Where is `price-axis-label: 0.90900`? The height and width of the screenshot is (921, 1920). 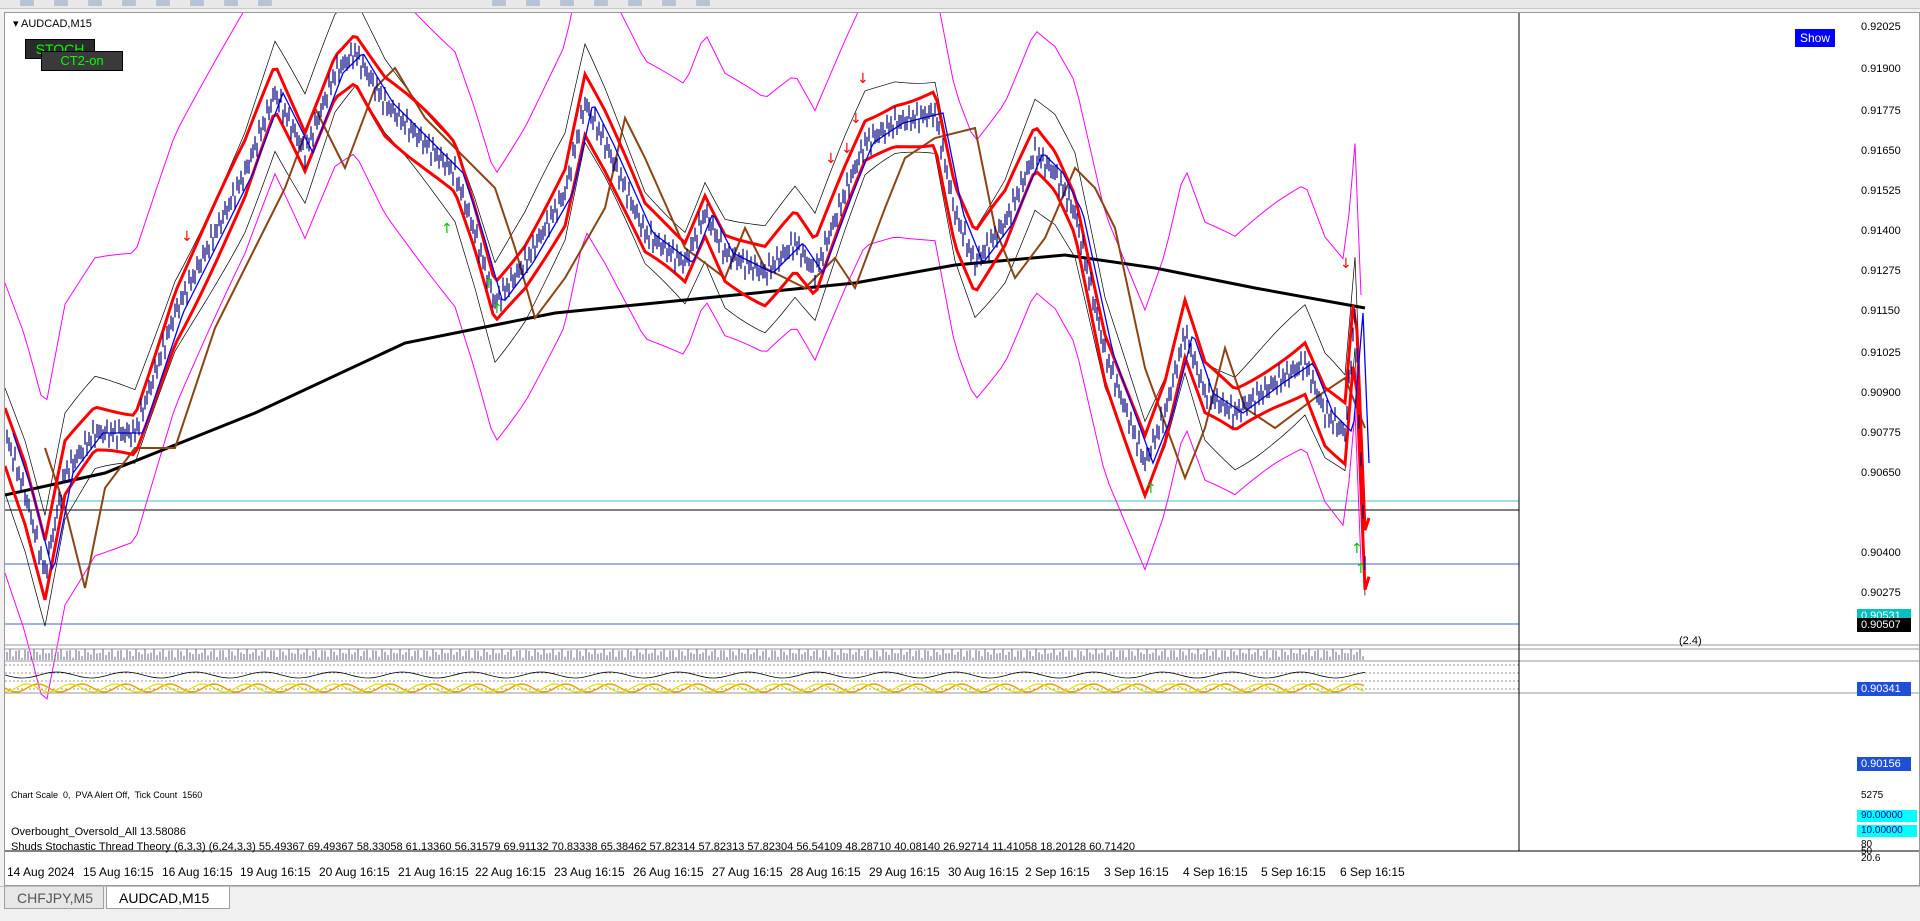 price-axis-label: 0.90900 is located at coordinates (1881, 393).